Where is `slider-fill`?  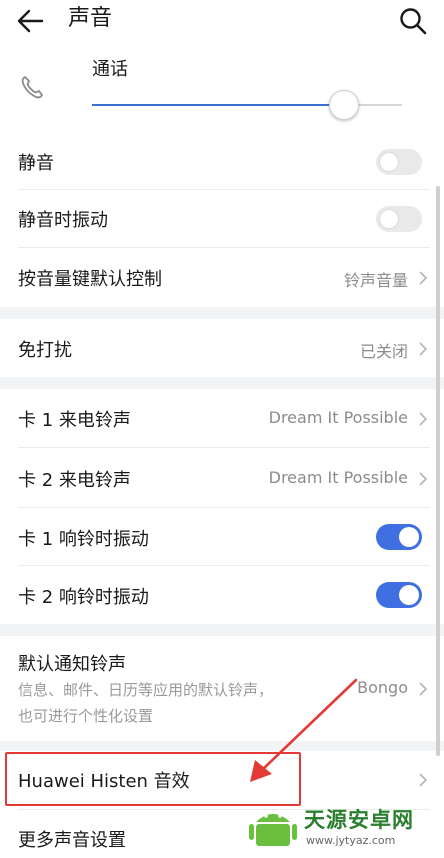
slider-fill is located at coordinates (217, 105).